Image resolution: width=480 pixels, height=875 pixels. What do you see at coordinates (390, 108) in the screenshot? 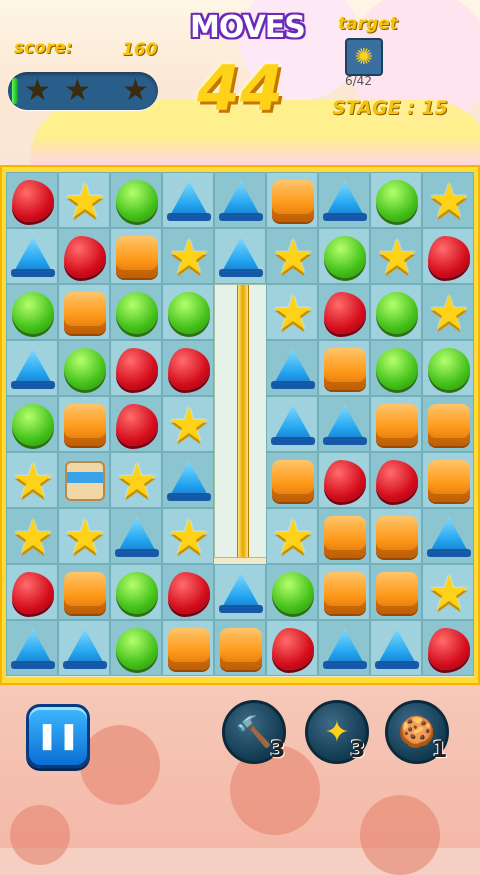
I see `stage-label: STAGE : 15` at bounding box center [390, 108].